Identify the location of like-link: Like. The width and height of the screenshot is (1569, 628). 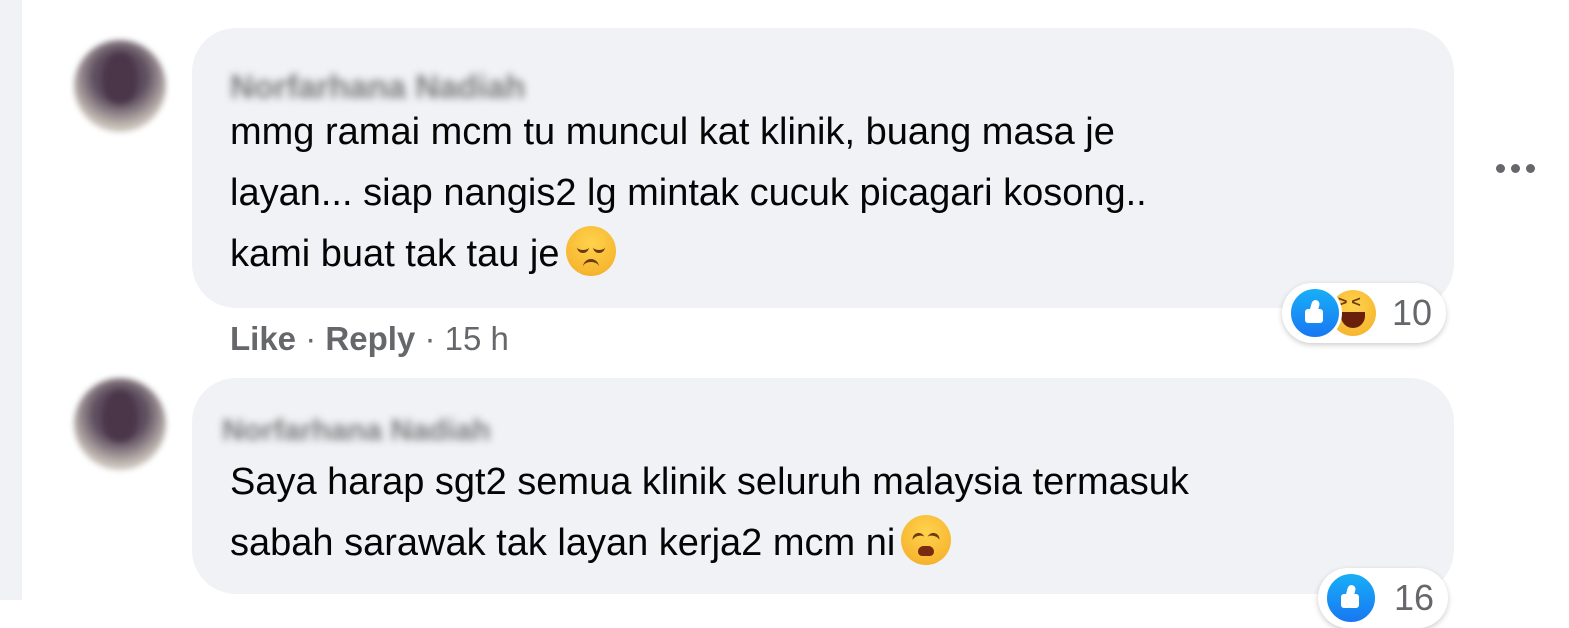
(263, 338).